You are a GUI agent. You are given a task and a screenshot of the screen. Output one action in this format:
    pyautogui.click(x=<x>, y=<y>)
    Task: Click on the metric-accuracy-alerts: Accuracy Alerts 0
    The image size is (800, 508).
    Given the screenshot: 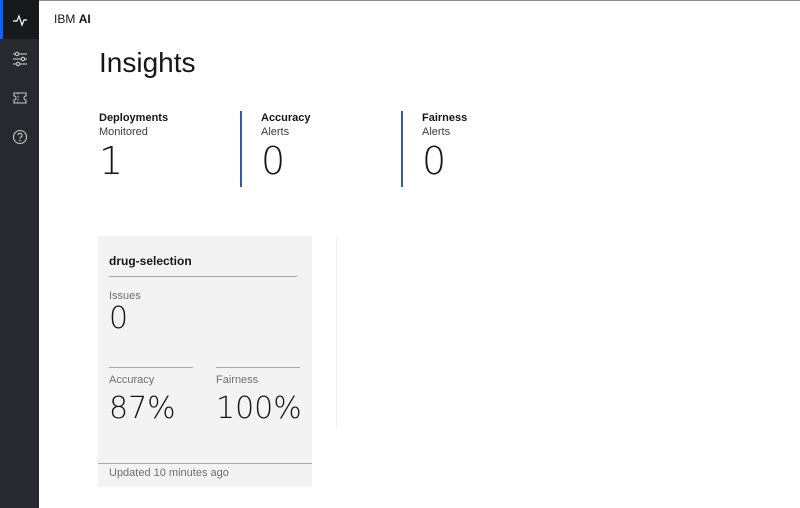 What is the action you would take?
    pyautogui.click(x=286, y=149)
    